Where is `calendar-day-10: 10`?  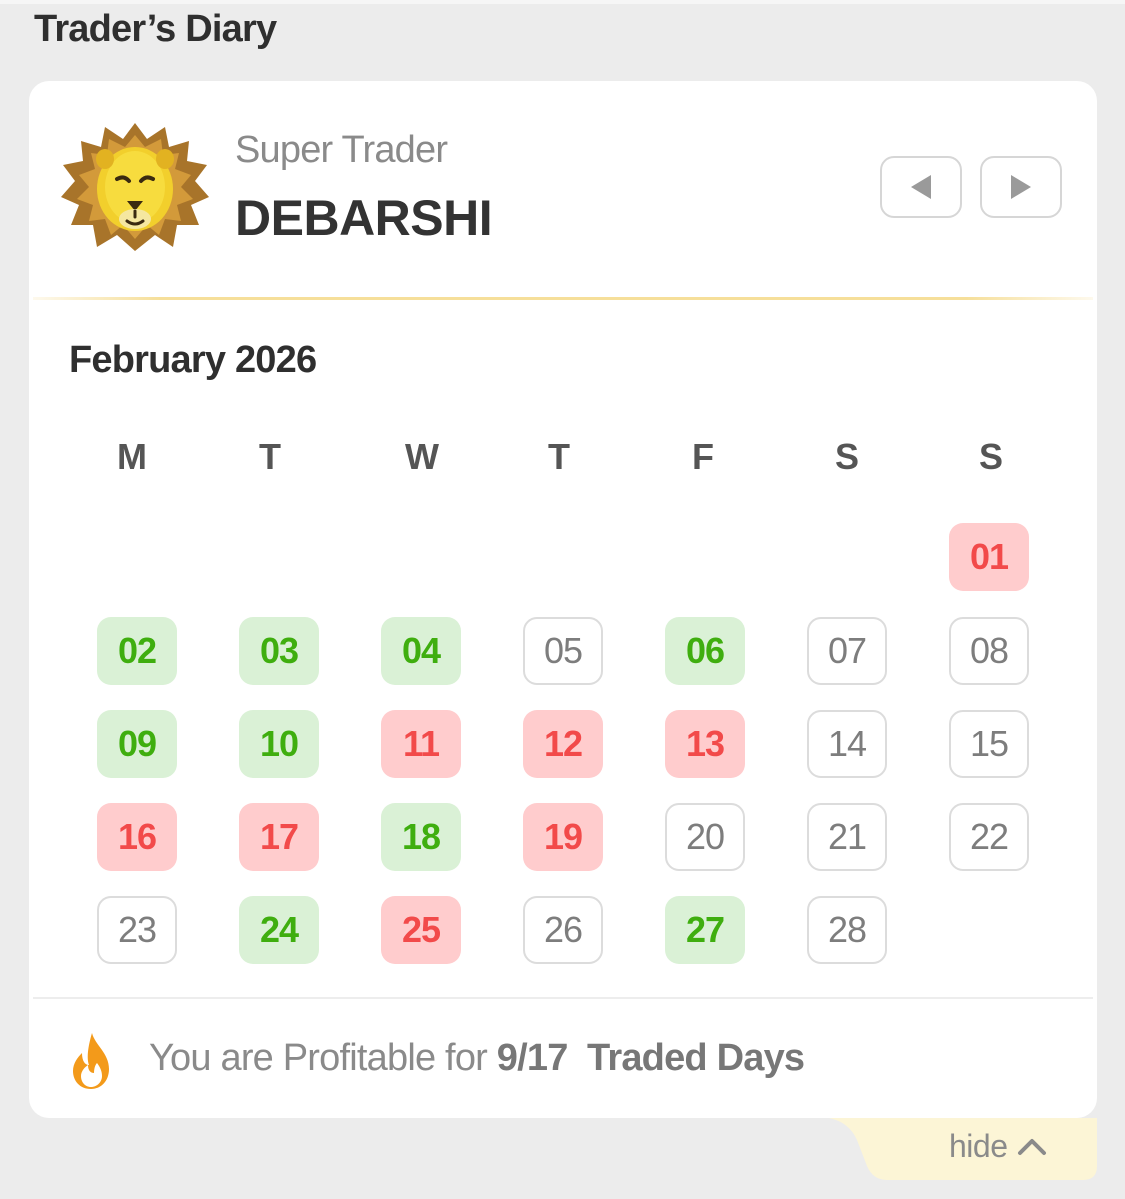 calendar-day-10: 10 is located at coordinates (279, 744).